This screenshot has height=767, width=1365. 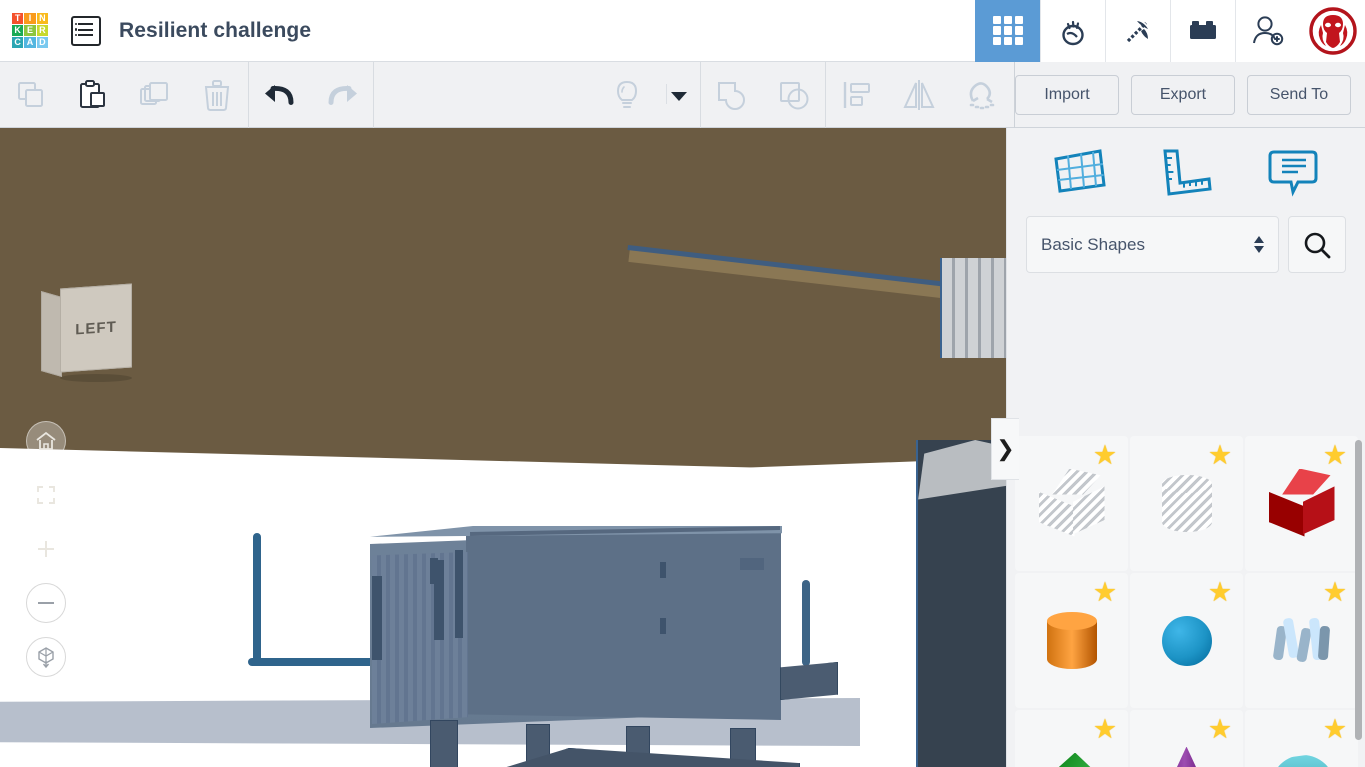 What do you see at coordinates (623, 626) in the screenshot?
I see `model-container-end` at bounding box center [623, 626].